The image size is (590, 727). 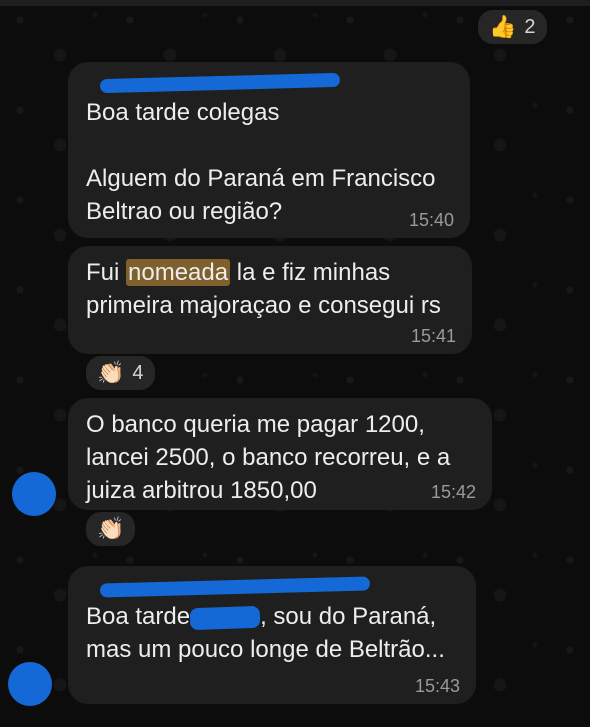 I want to click on reaction-clap-2: 👏🏻, so click(x=111, y=529).